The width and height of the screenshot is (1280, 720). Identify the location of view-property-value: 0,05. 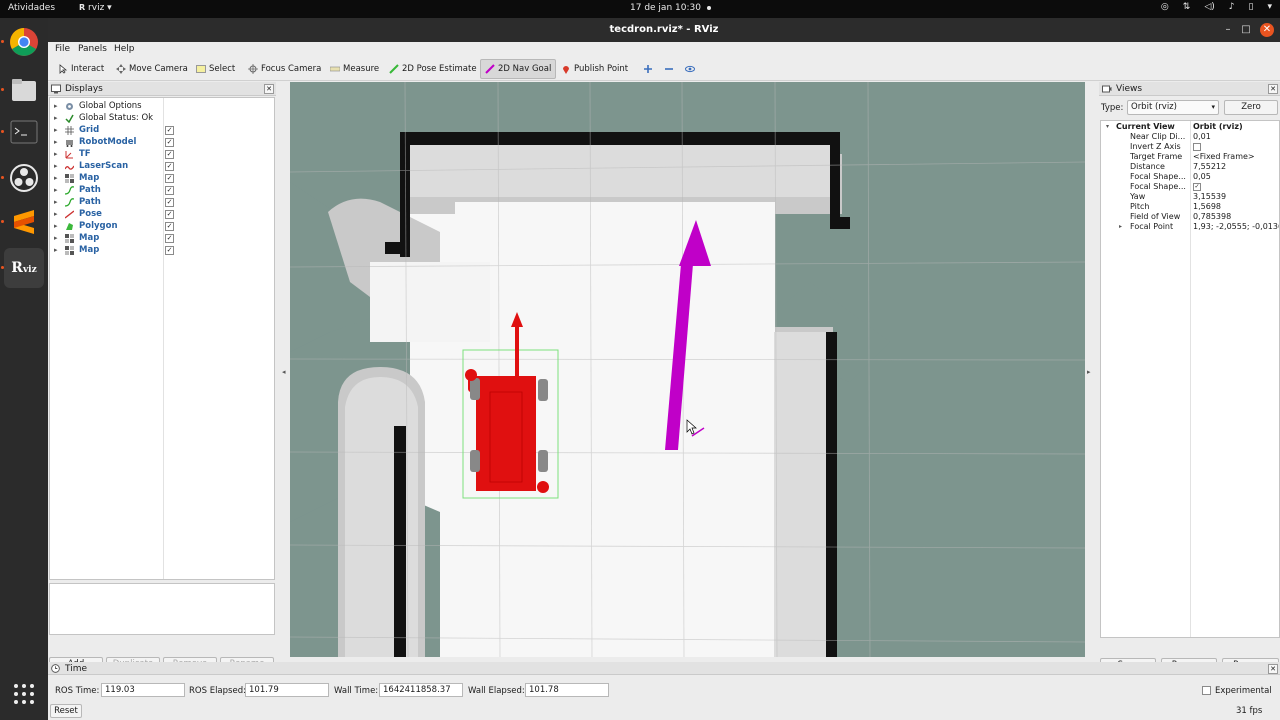
(1202, 177).